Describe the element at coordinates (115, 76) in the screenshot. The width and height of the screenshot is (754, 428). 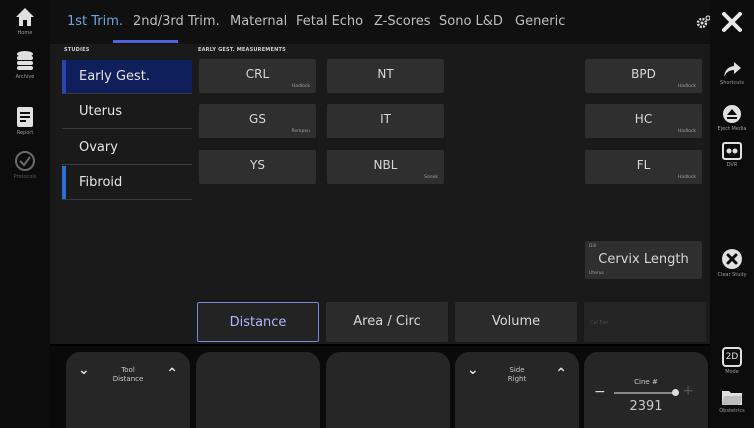
I see `study-label: Early Gest.` at that location.